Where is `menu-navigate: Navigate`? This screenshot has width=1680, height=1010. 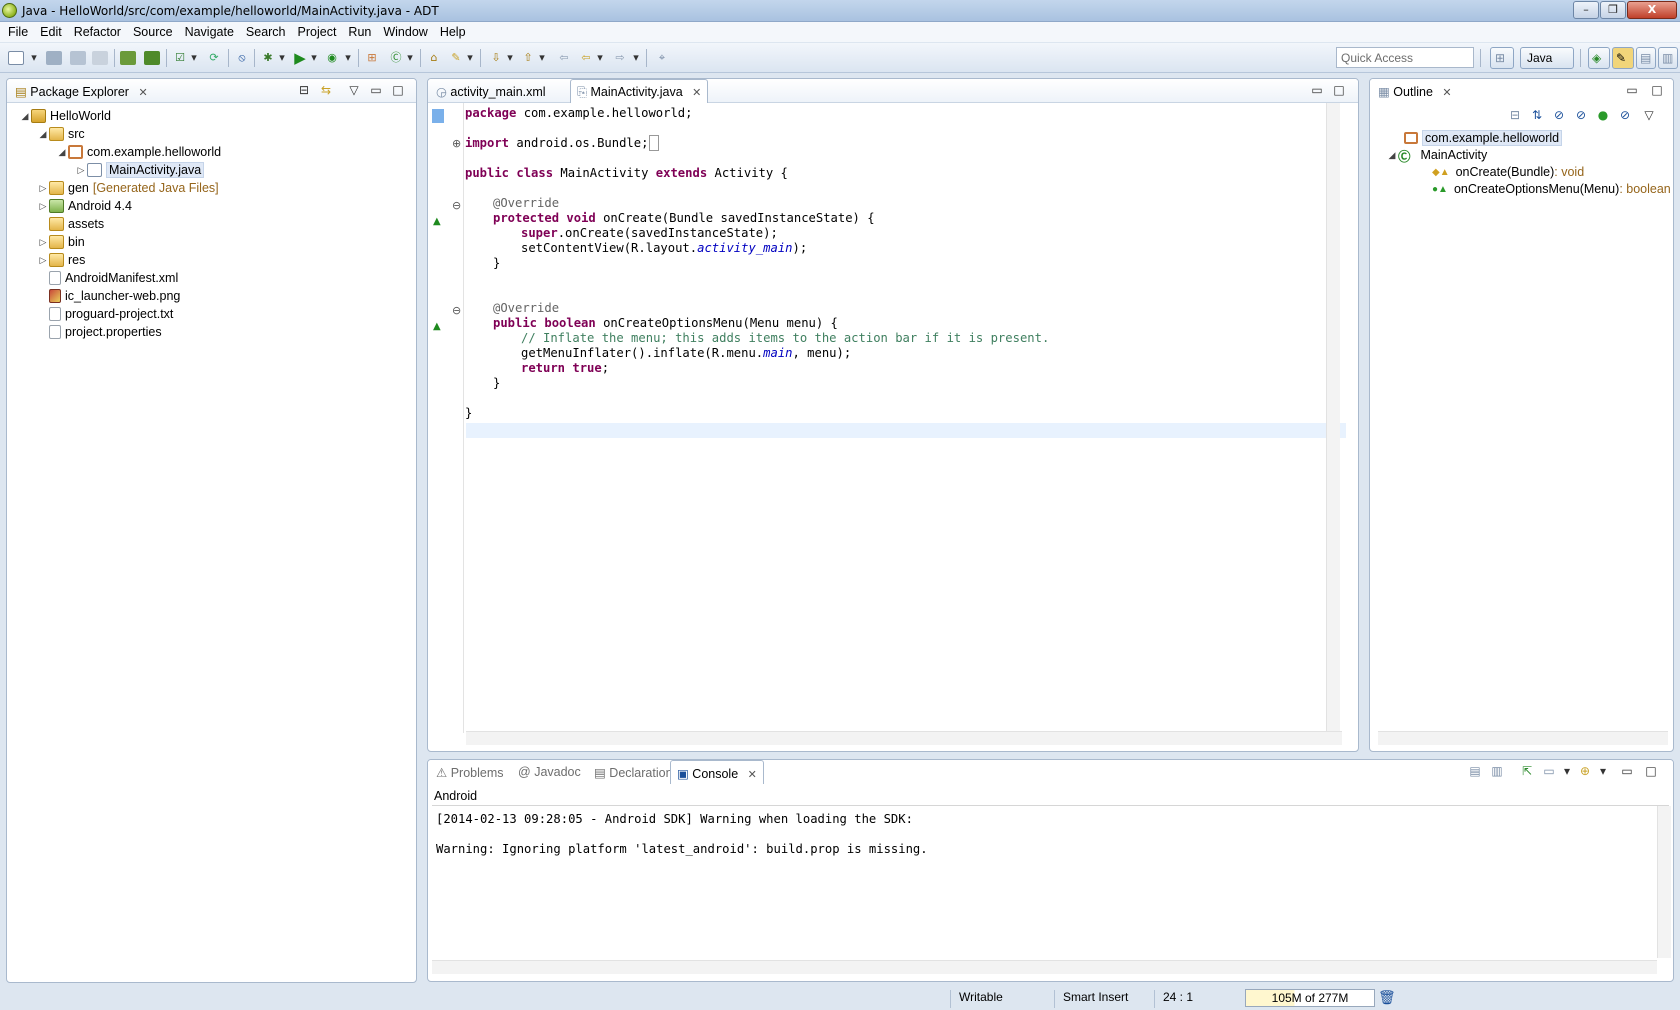 menu-navigate: Navigate is located at coordinates (211, 32).